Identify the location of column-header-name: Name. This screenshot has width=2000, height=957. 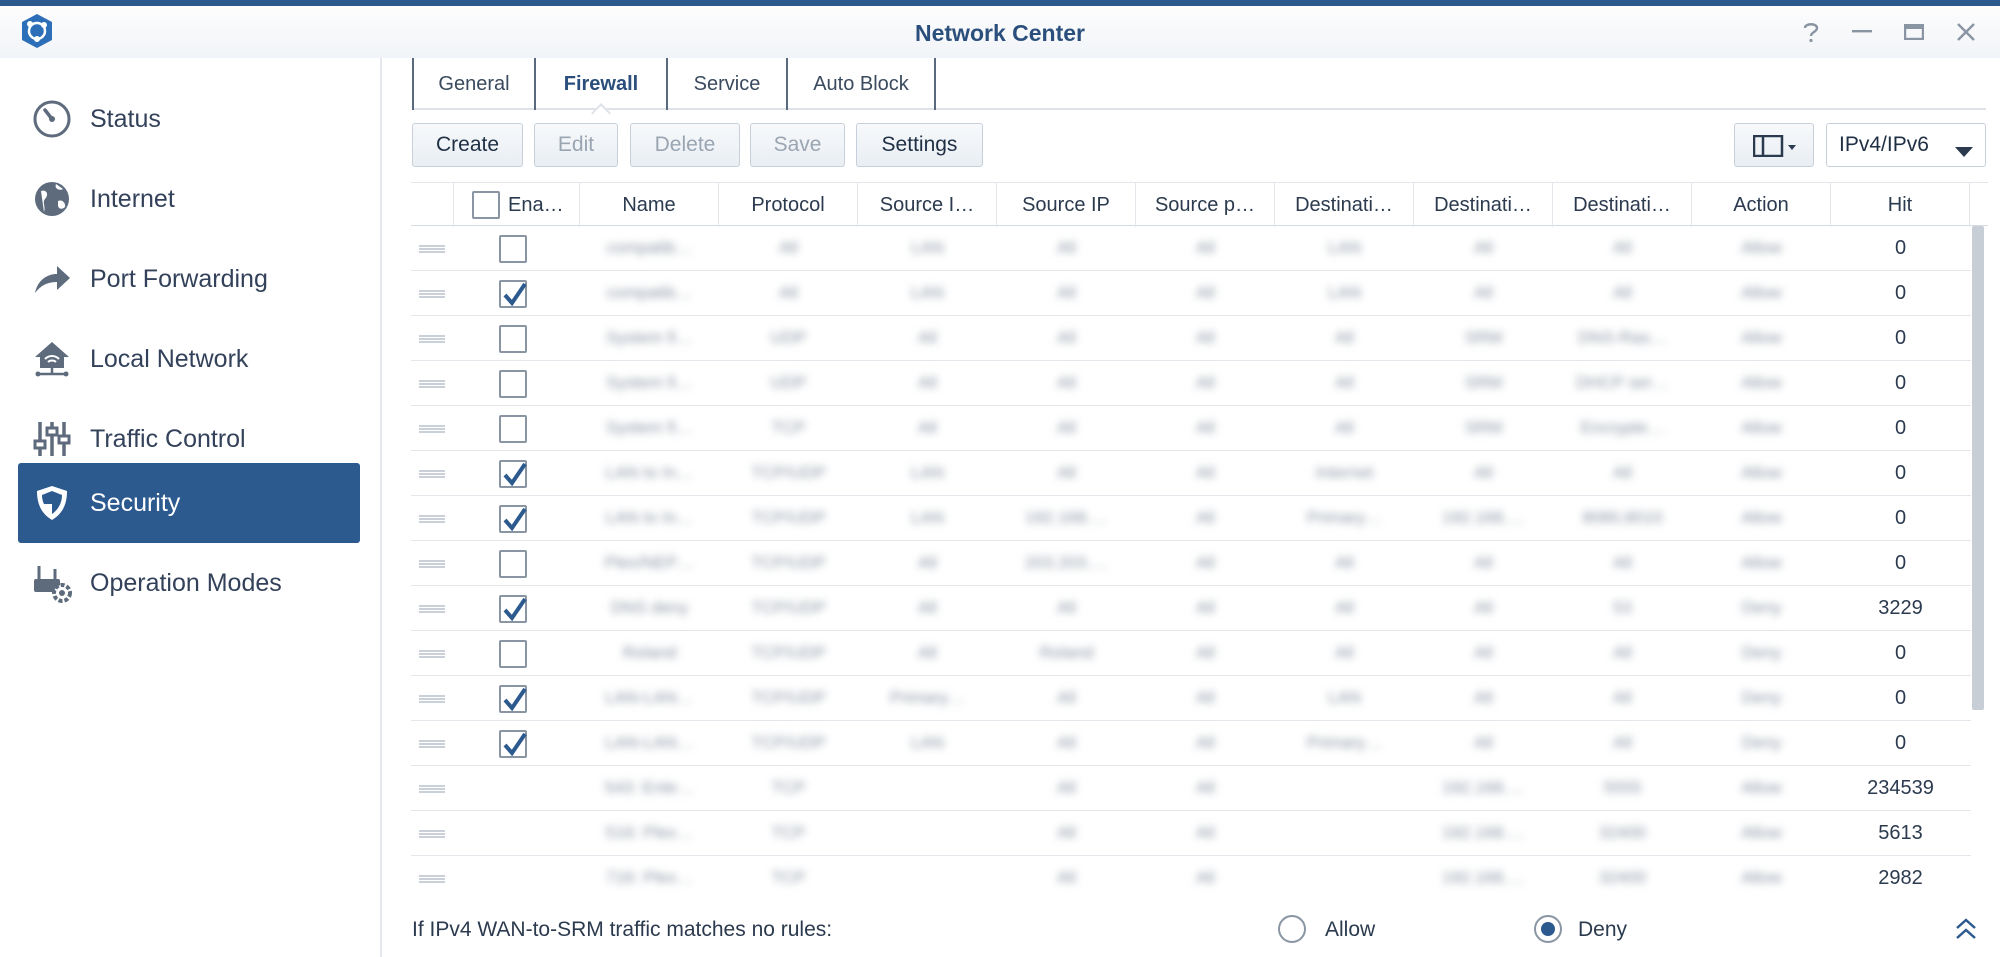
(649, 205).